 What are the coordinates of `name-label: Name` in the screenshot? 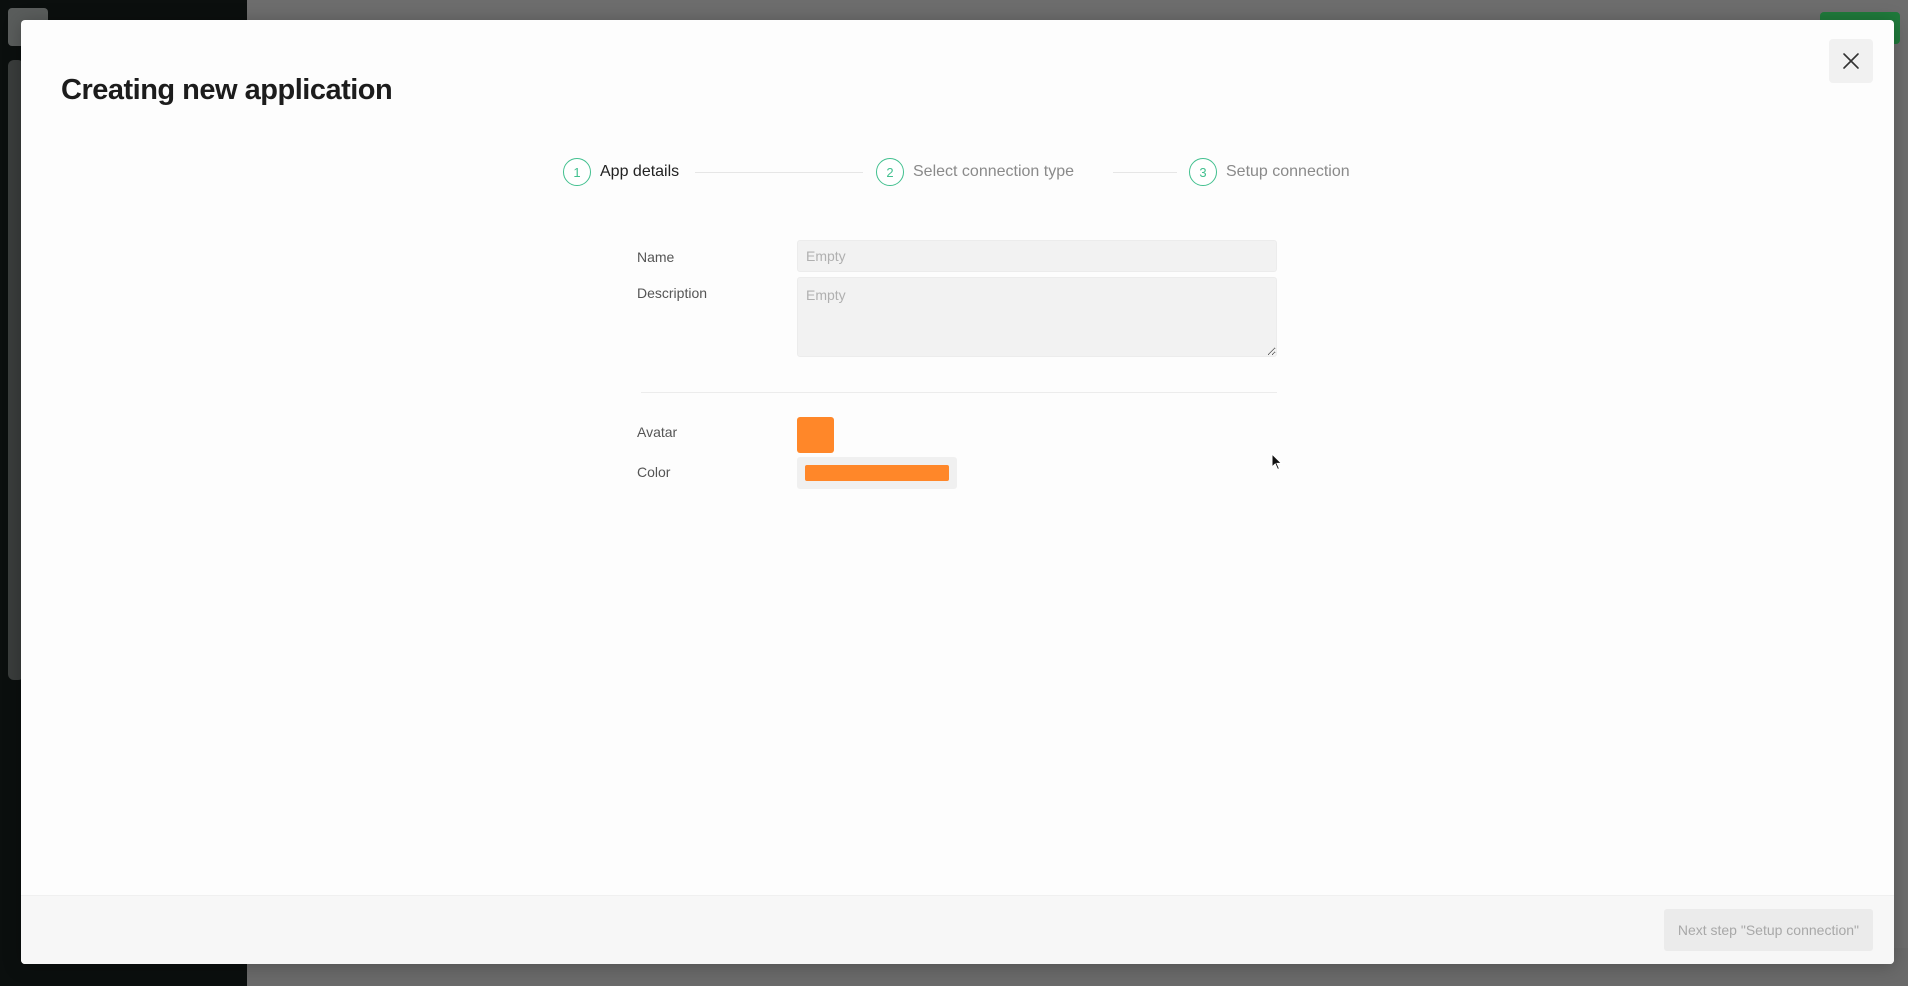 It's located at (656, 257).